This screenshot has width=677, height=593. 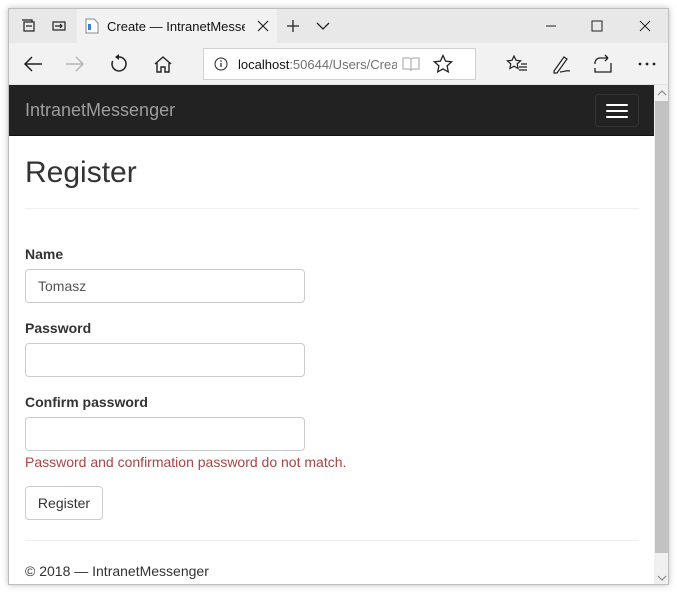 I want to click on forward-icon, so click(x=75, y=64).